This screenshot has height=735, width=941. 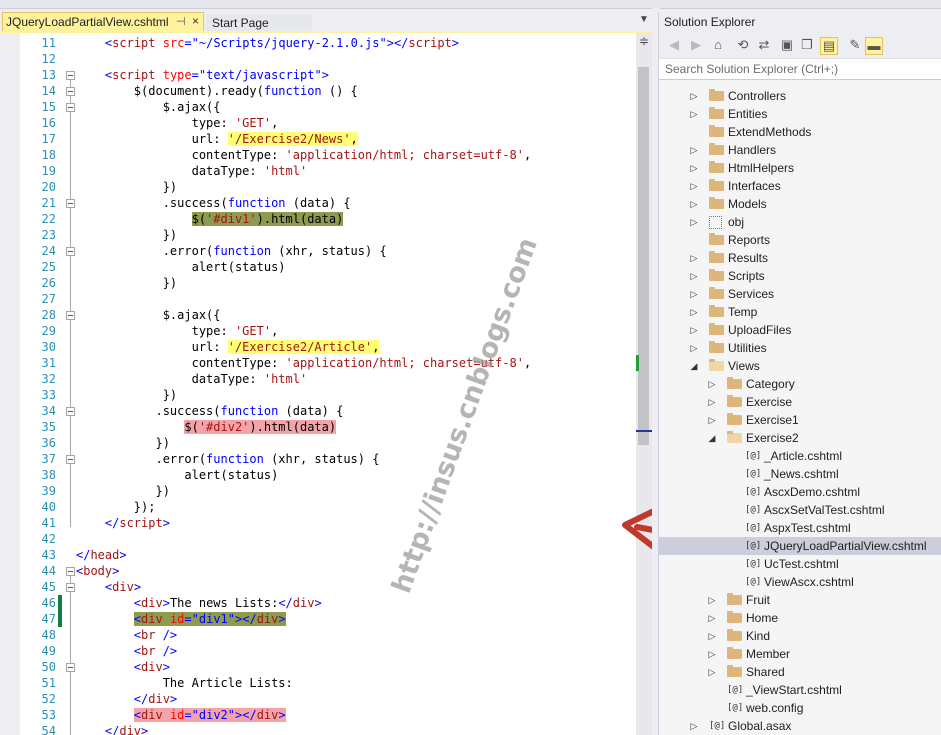 What do you see at coordinates (800, 348) in the screenshot?
I see `tree-item: ▷ Utilities` at bounding box center [800, 348].